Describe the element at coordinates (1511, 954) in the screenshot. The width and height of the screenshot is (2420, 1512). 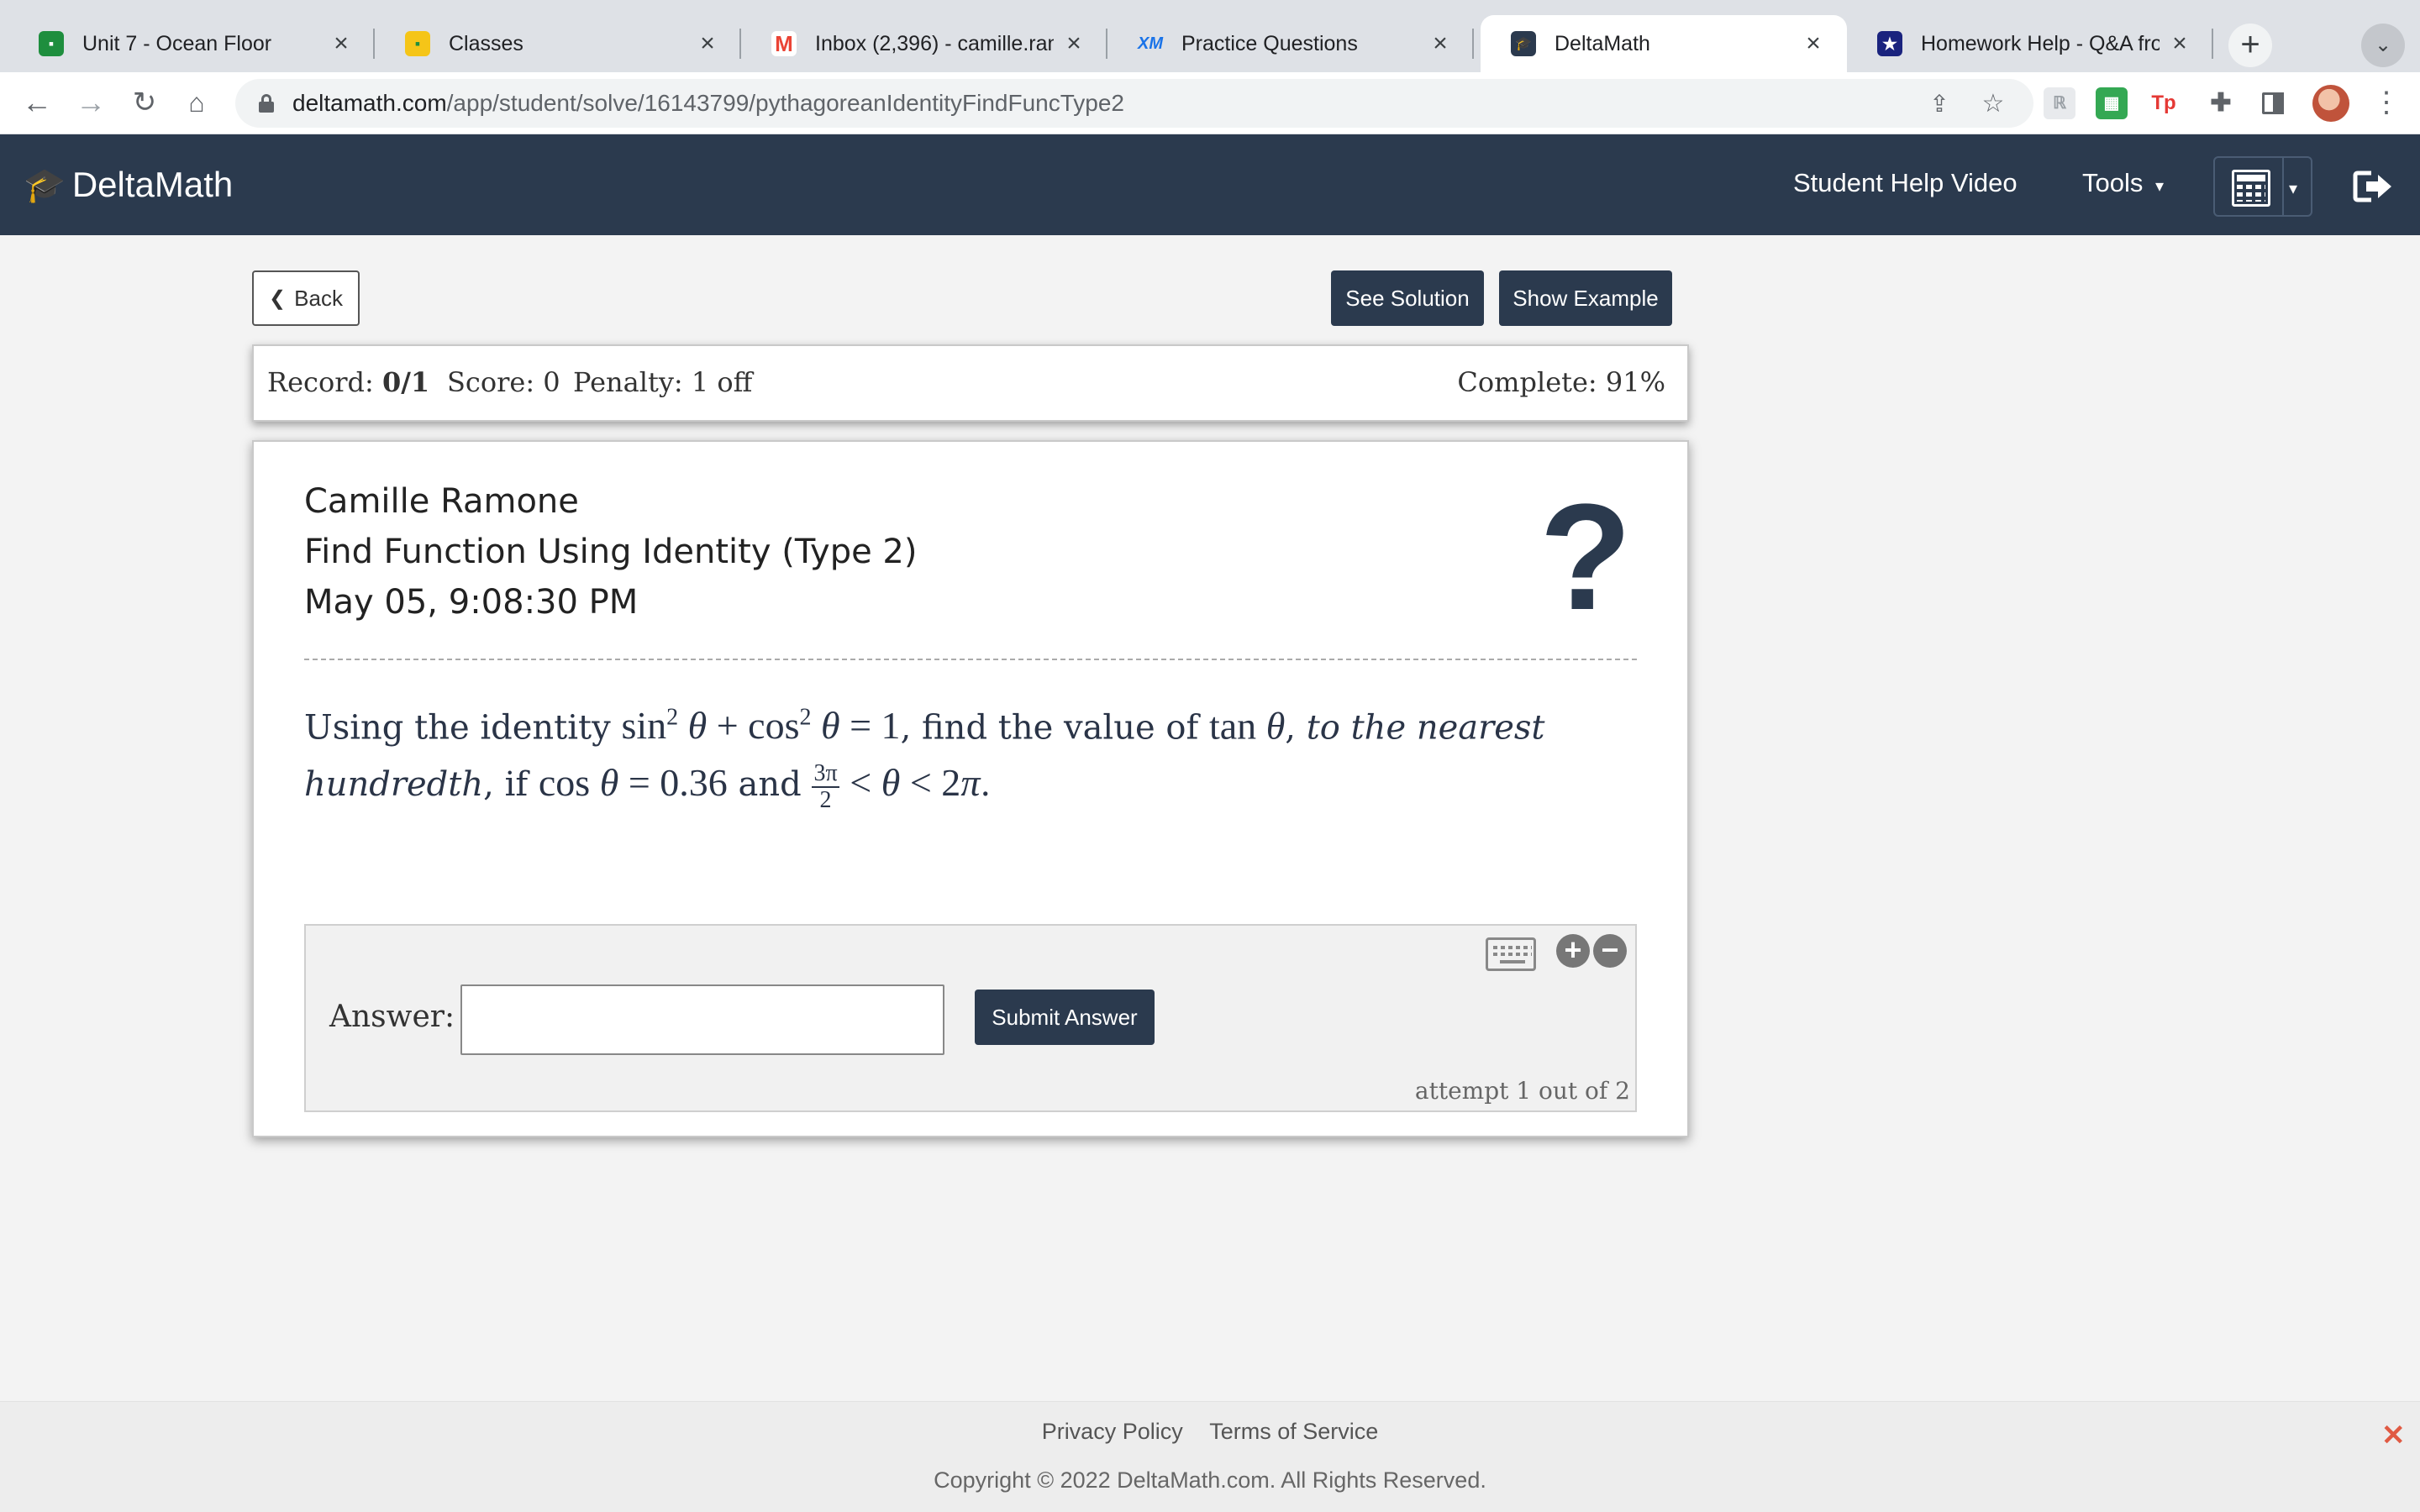
I see `keyboard-icon` at that location.